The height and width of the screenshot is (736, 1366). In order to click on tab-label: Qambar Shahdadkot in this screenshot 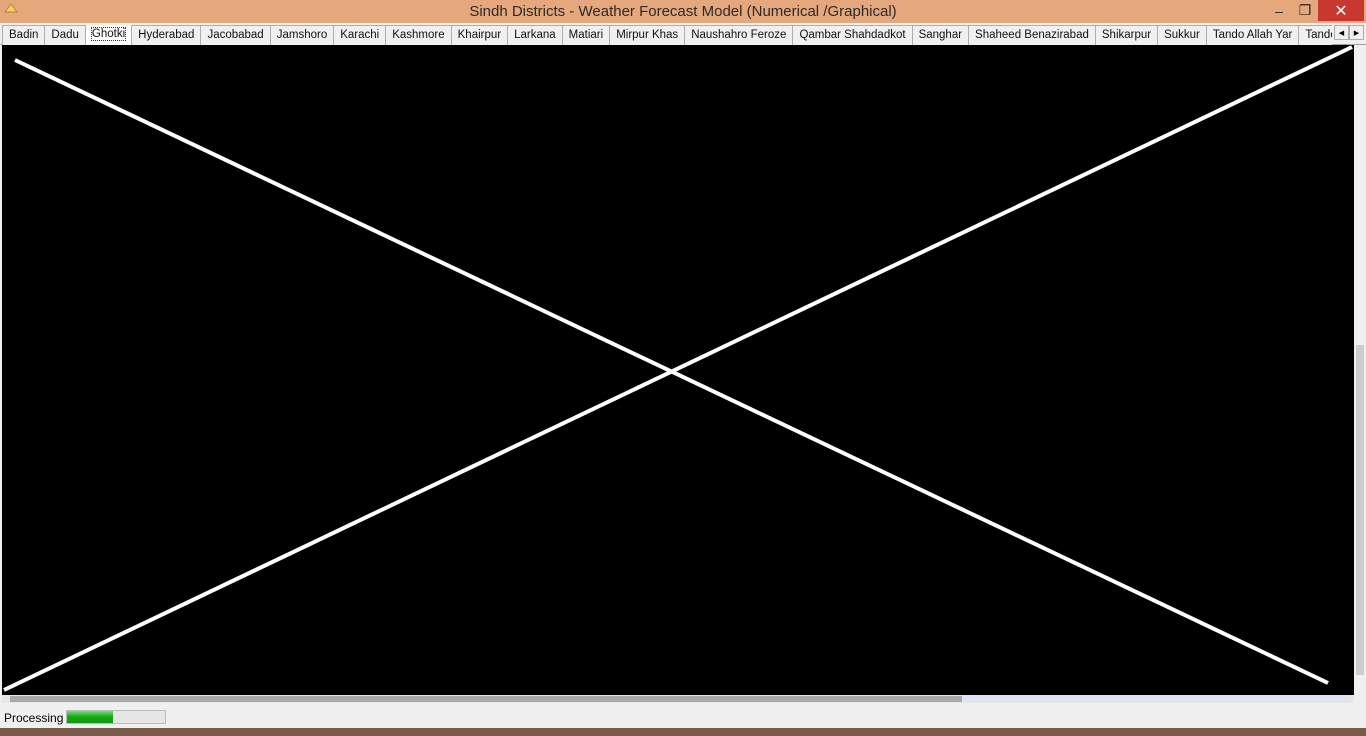, I will do `click(852, 35)`.